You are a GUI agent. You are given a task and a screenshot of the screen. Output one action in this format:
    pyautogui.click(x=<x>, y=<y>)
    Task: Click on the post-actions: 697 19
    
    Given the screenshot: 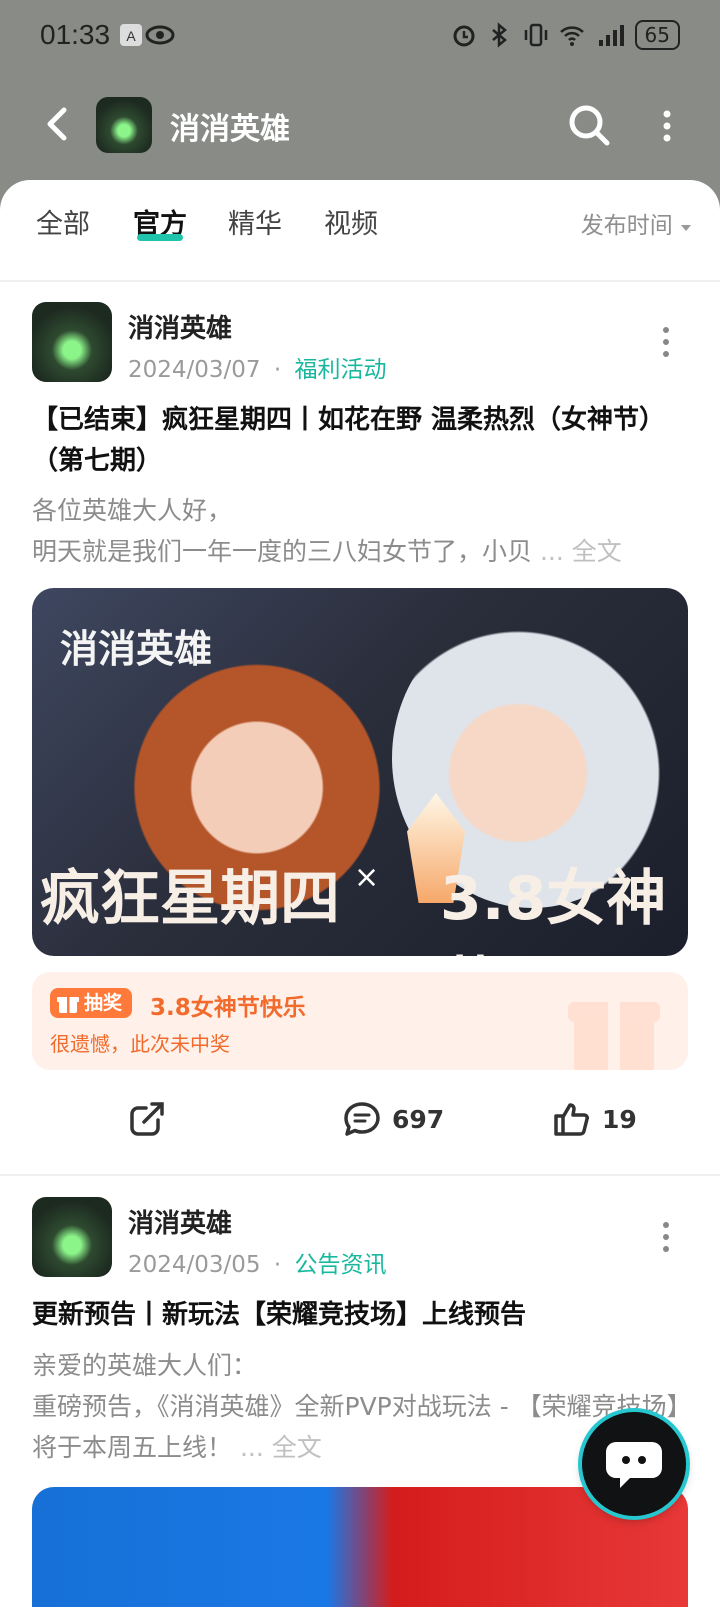 What is the action you would take?
    pyautogui.click(x=360, y=1120)
    